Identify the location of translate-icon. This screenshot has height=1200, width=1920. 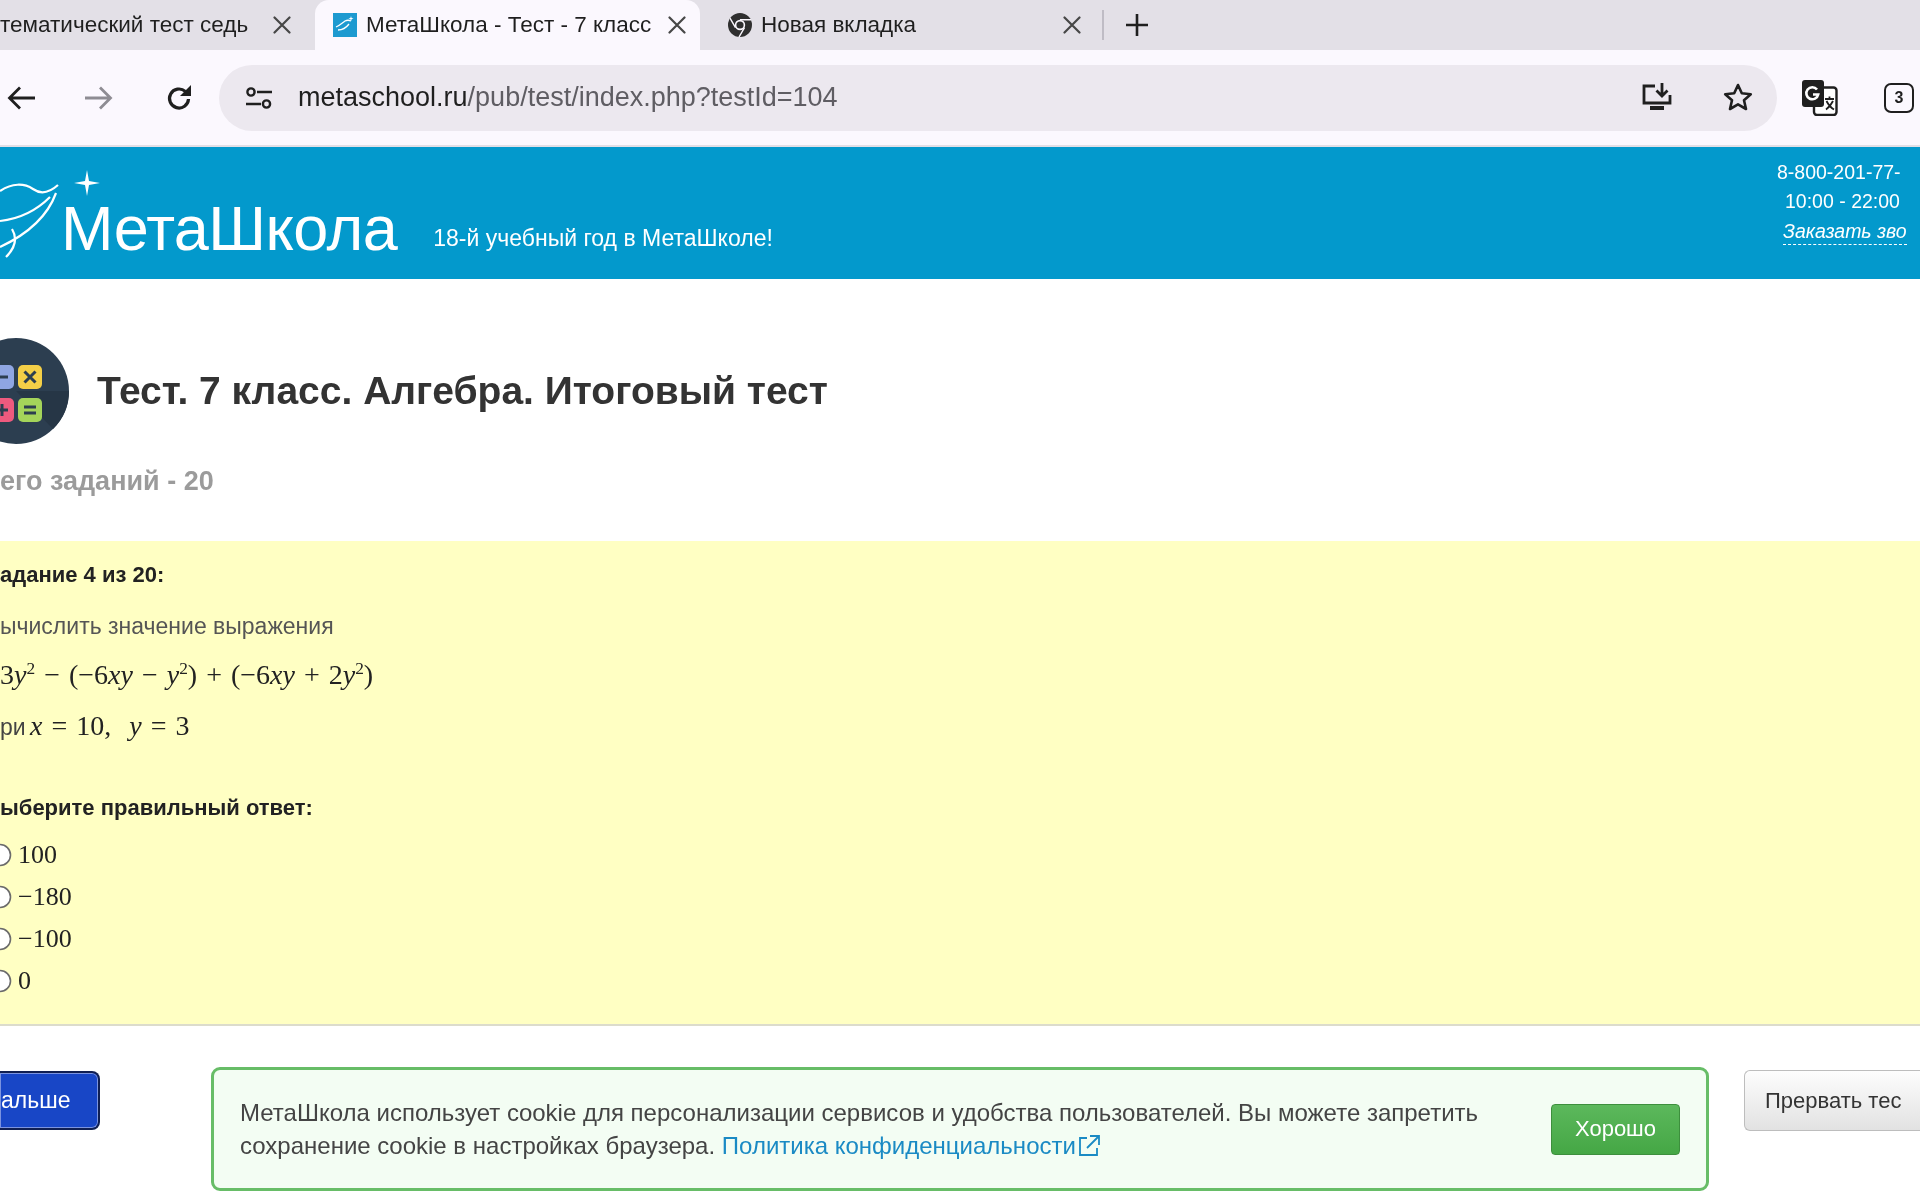
(1820, 97).